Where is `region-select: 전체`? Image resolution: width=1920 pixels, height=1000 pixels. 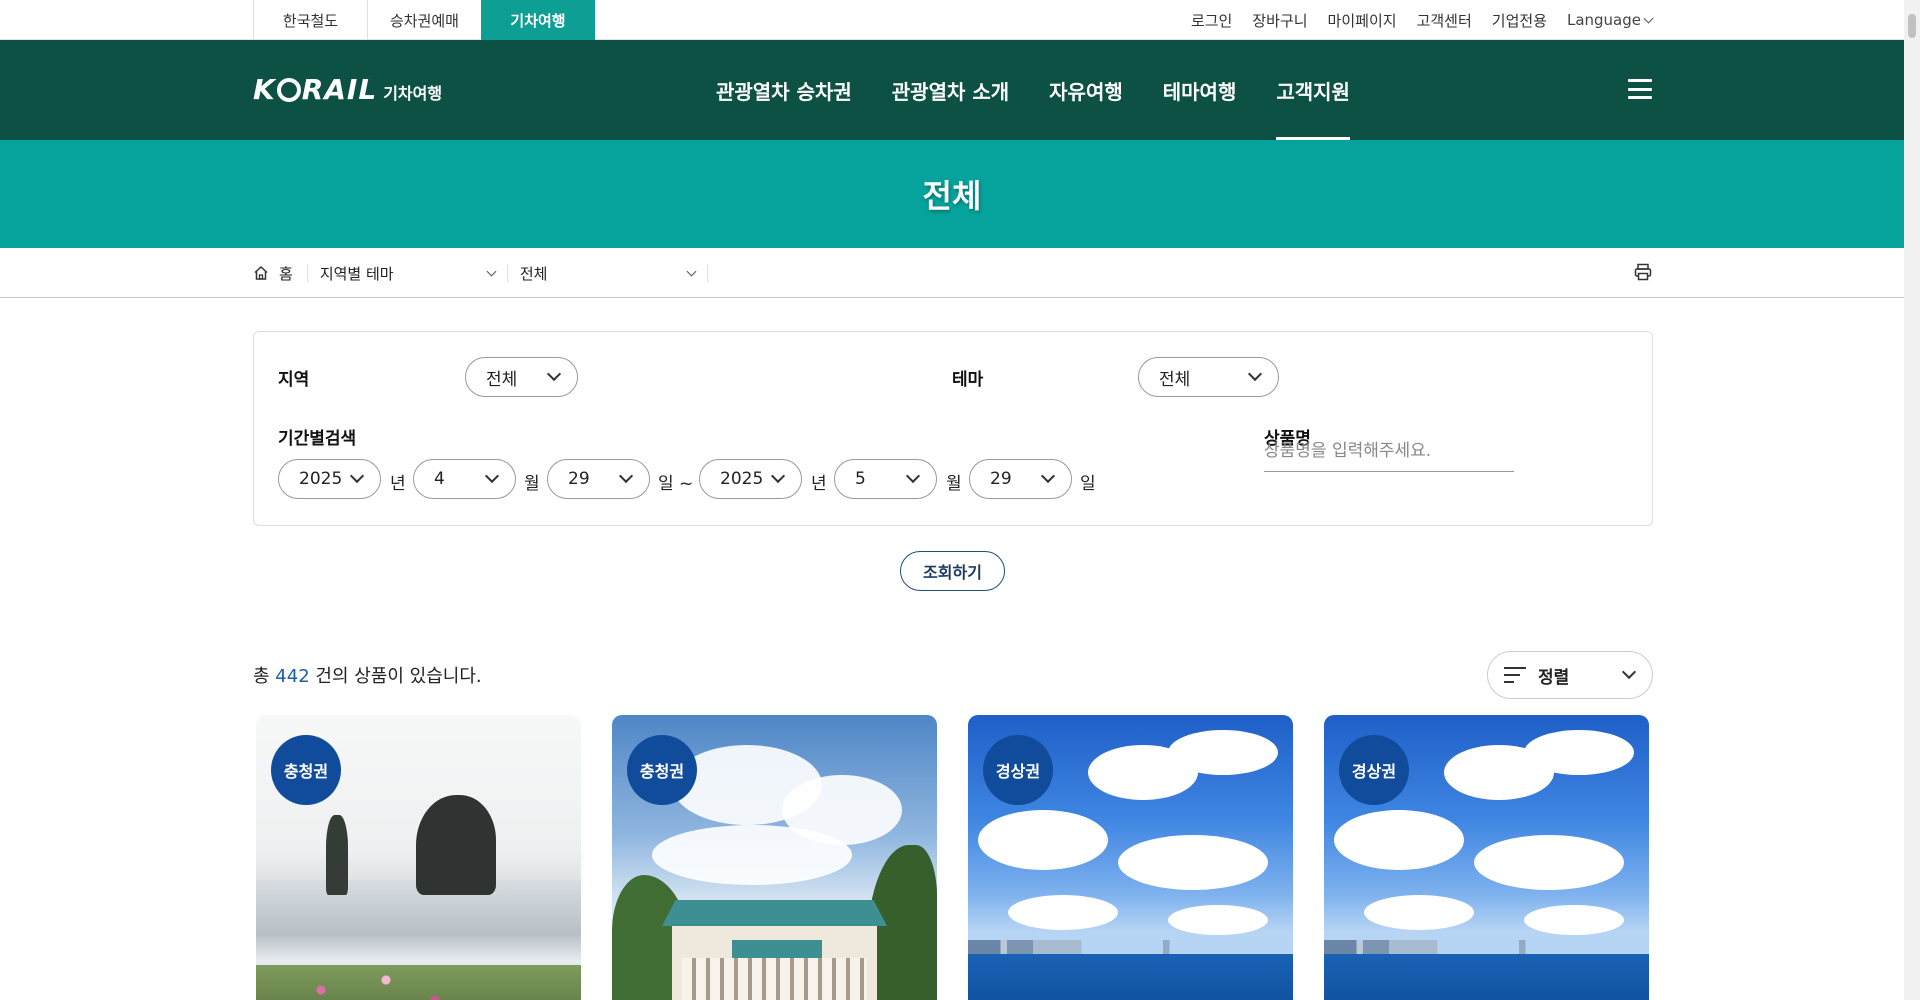 region-select: 전체 is located at coordinates (521, 377).